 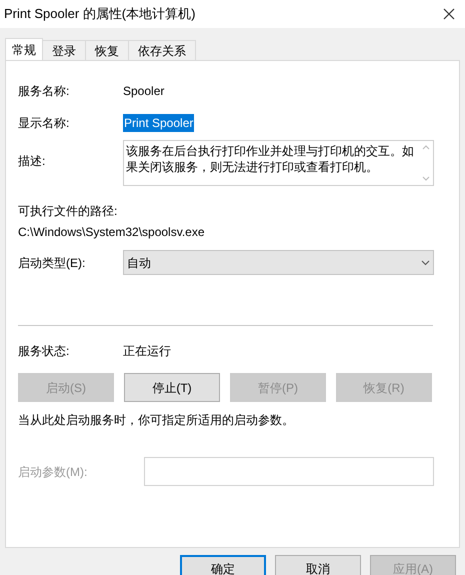 What do you see at coordinates (44, 123) in the screenshot?
I see `display-name-label: 显示名称:` at bounding box center [44, 123].